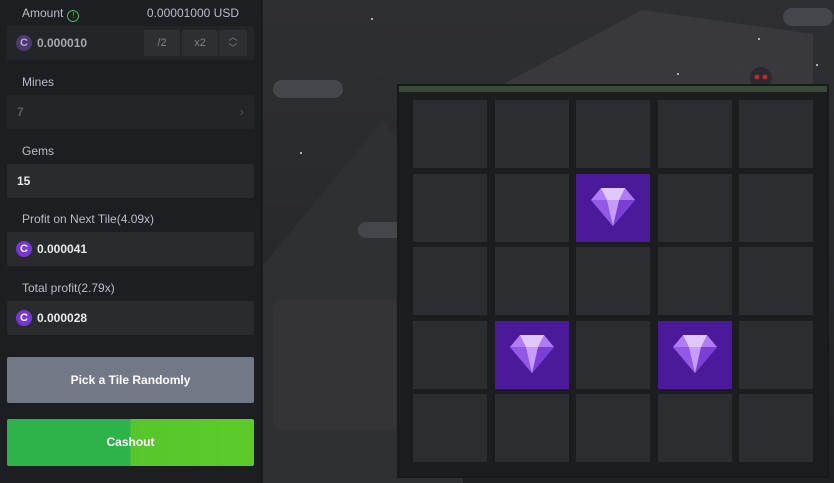 This screenshot has height=483, width=834. Describe the element at coordinates (20, 112) in the screenshot. I see `mines-value: 7` at that location.